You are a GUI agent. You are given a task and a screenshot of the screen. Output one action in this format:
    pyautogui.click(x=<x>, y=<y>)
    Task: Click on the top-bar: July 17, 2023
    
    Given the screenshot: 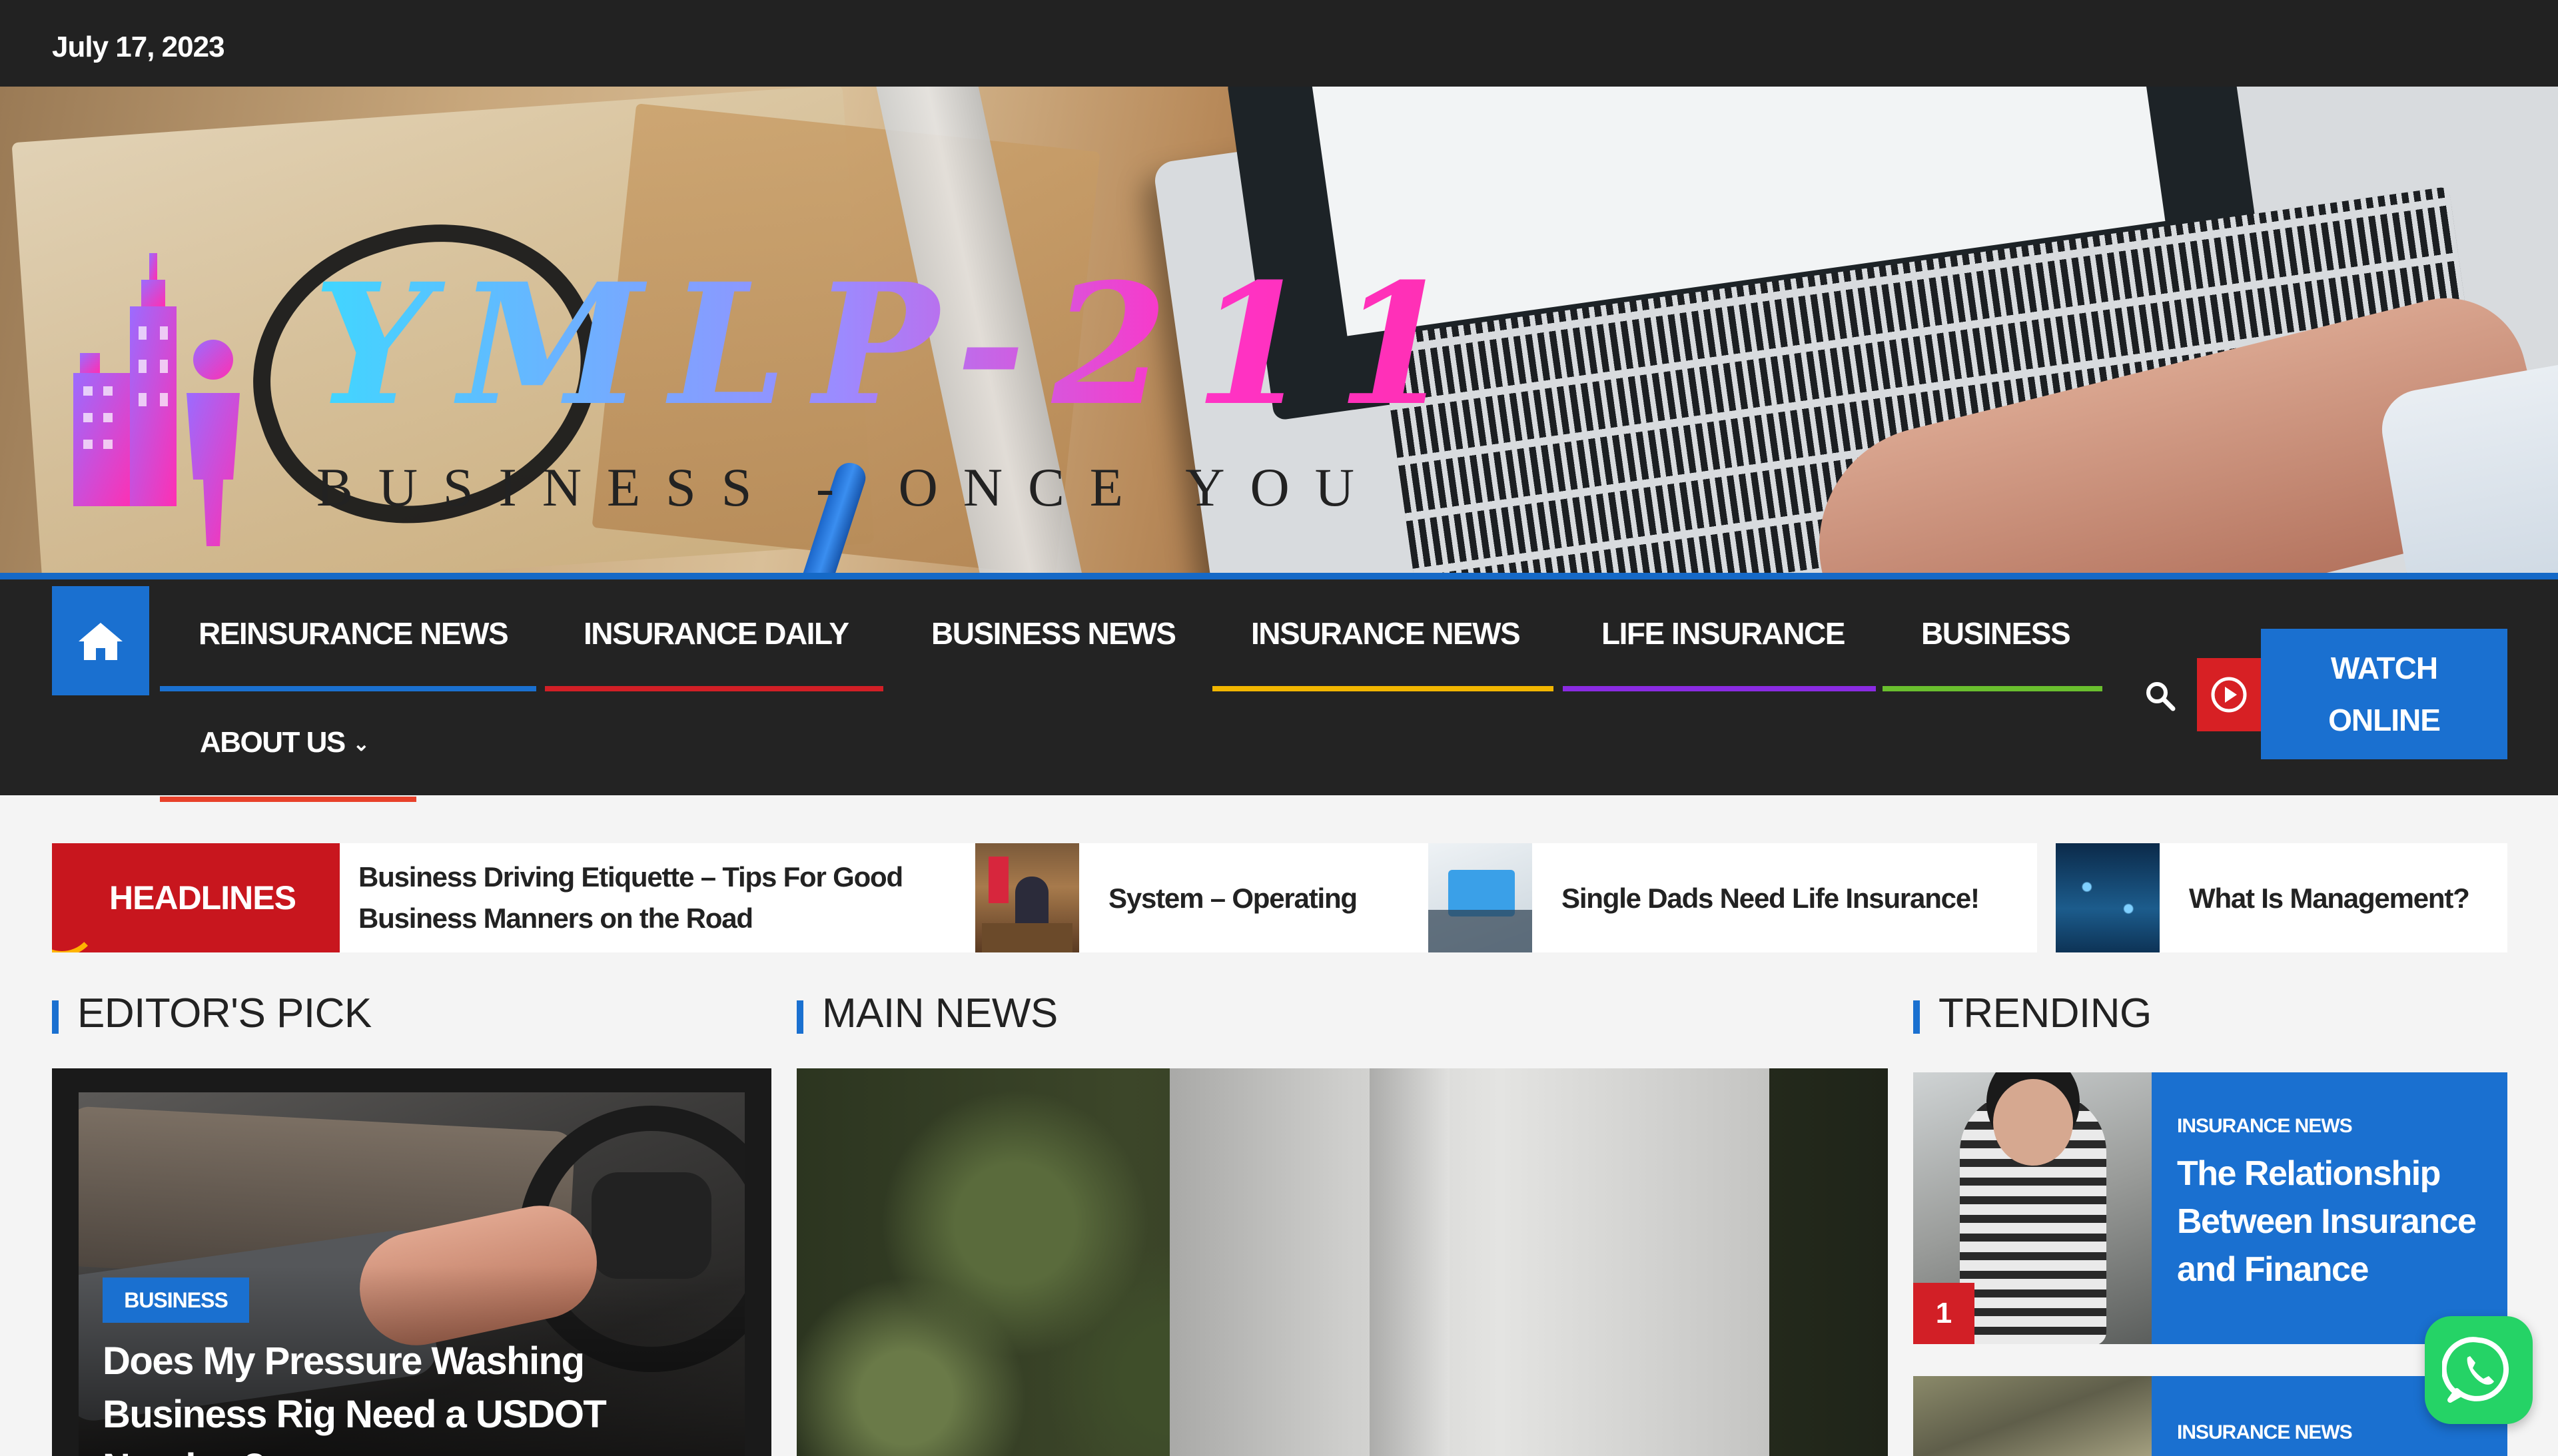 What is the action you would take?
    pyautogui.click(x=1279, y=43)
    